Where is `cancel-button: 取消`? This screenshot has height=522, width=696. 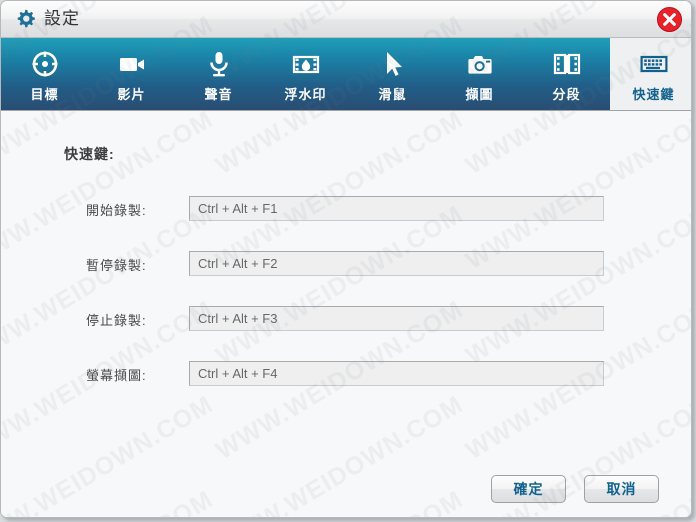
cancel-button: 取消 is located at coordinates (621, 489).